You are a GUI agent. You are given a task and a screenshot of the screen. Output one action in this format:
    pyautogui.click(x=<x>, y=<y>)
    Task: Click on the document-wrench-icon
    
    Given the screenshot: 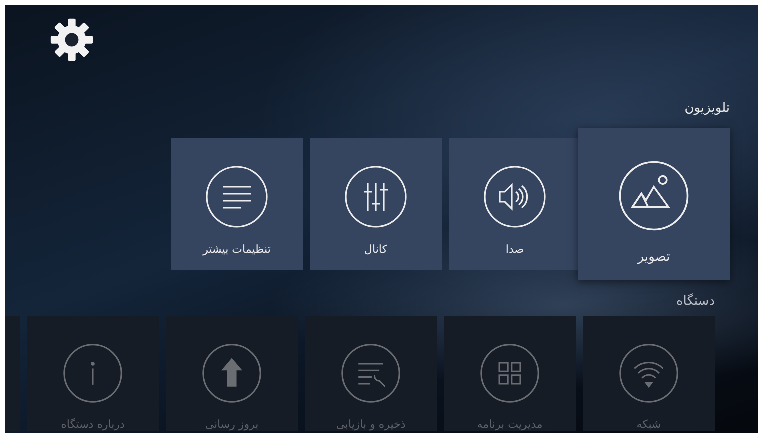 What is the action you would take?
    pyautogui.click(x=371, y=373)
    